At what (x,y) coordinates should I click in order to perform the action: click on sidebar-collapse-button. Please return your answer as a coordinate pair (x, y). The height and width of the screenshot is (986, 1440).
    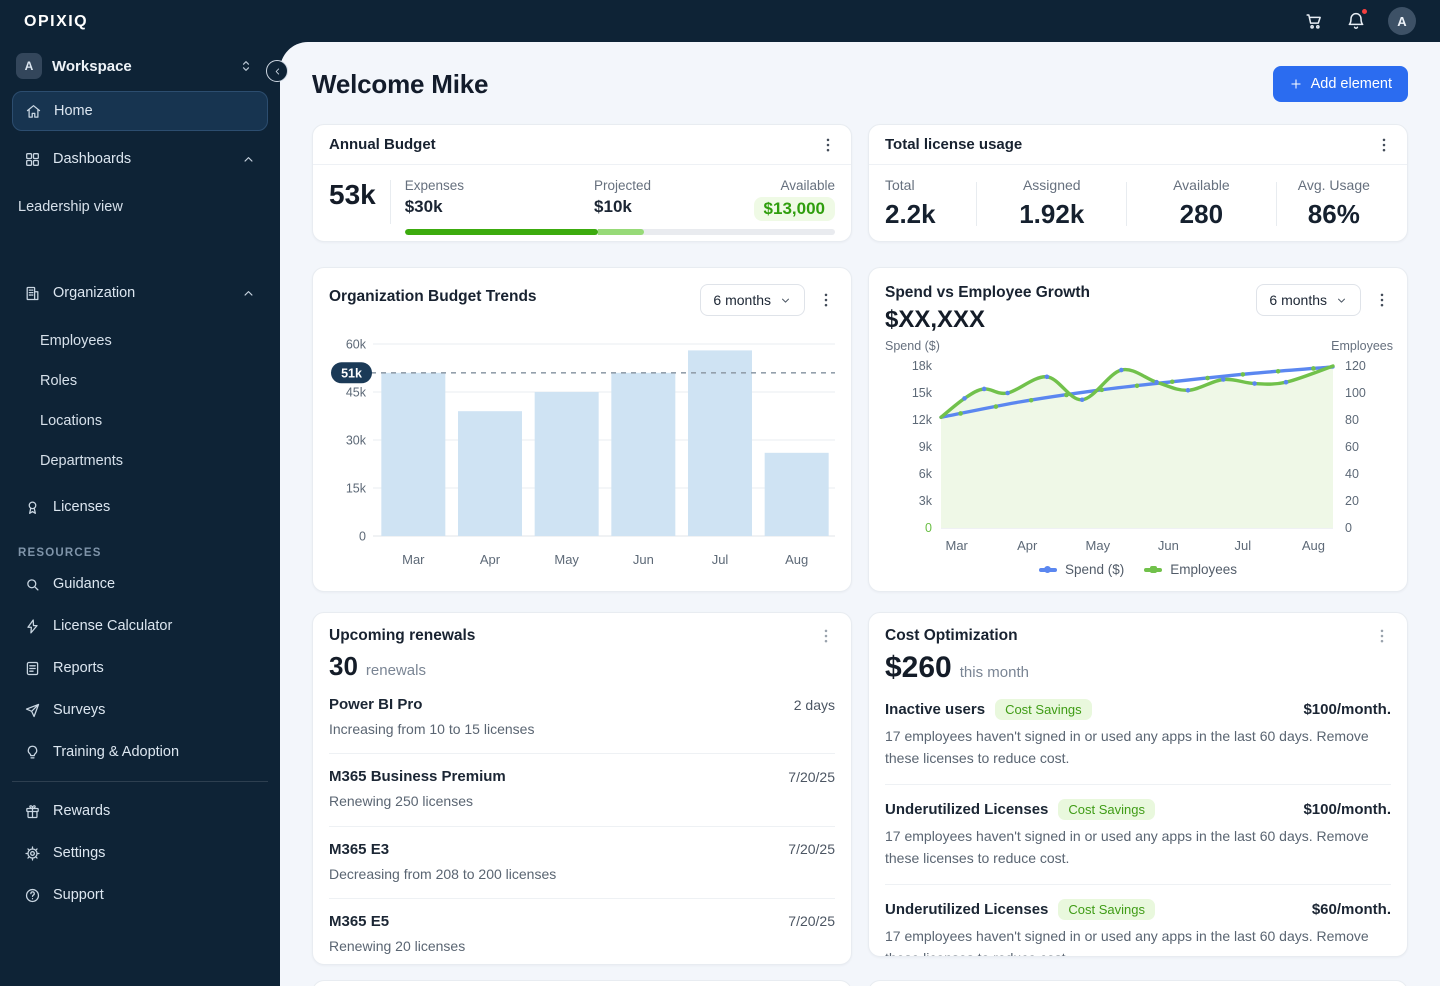
    Looking at the image, I should click on (277, 71).